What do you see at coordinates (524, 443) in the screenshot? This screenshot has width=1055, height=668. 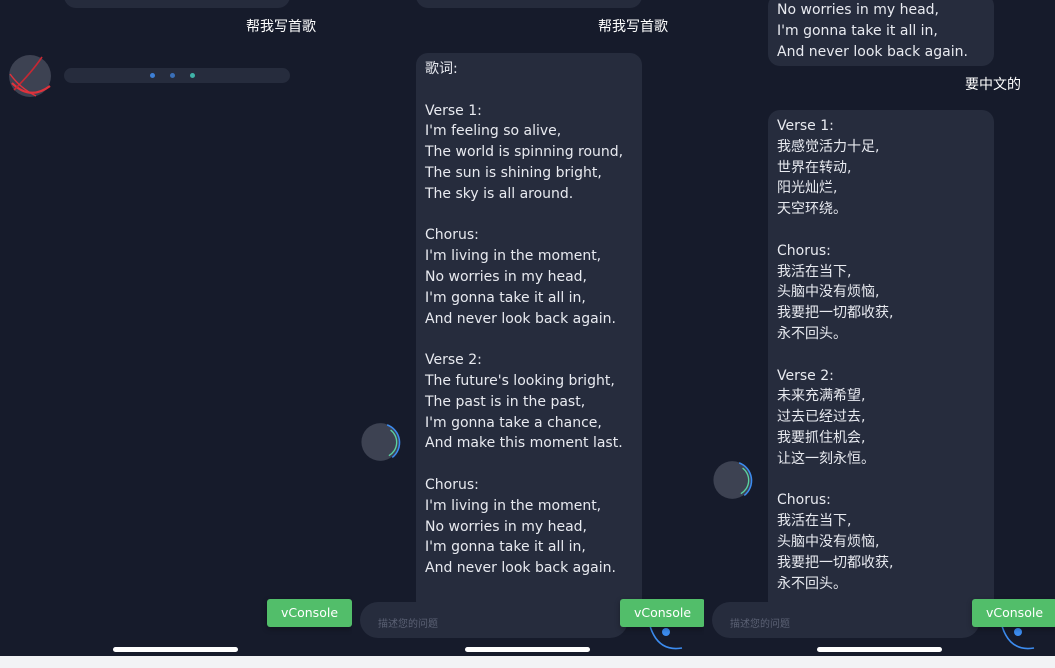 I see `lyric-line: And make this moment last.` at bounding box center [524, 443].